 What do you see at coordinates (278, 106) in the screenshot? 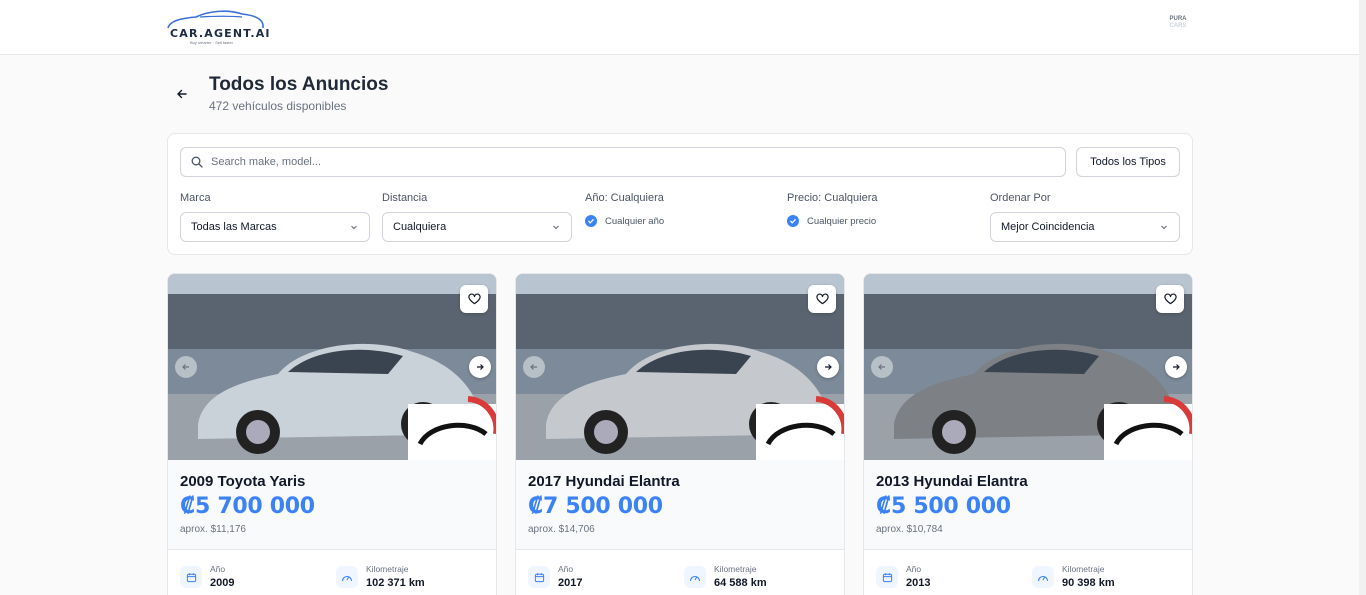
I see `results-count: 472 vehículos disponibles` at bounding box center [278, 106].